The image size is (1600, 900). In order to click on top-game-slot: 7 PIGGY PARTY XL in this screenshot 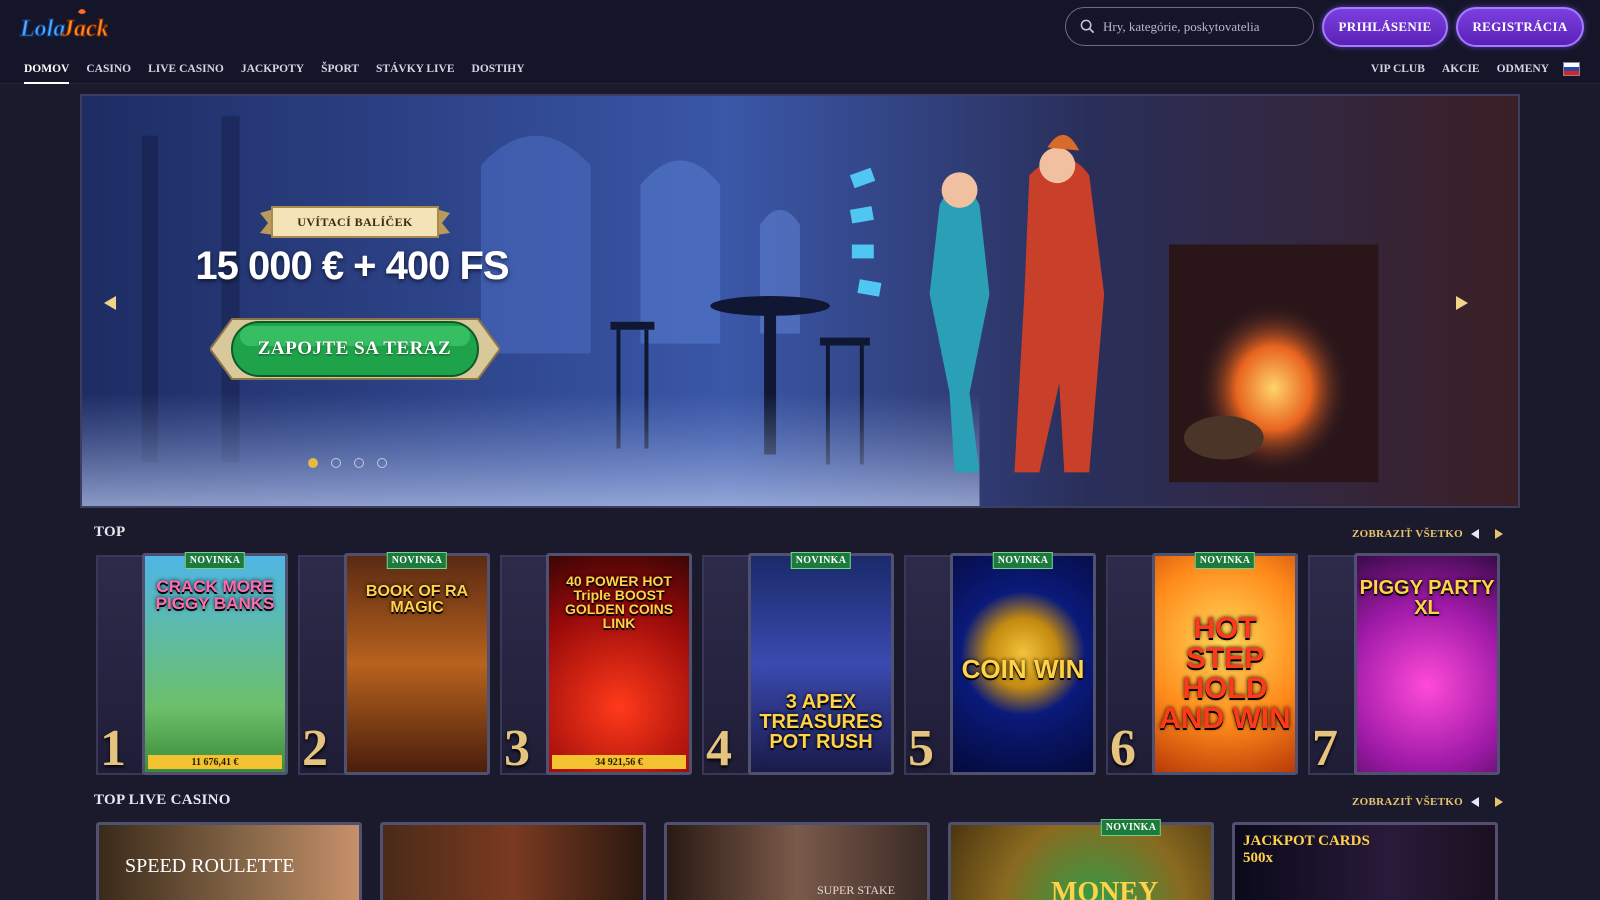, I will do `click(1408, 665)`.